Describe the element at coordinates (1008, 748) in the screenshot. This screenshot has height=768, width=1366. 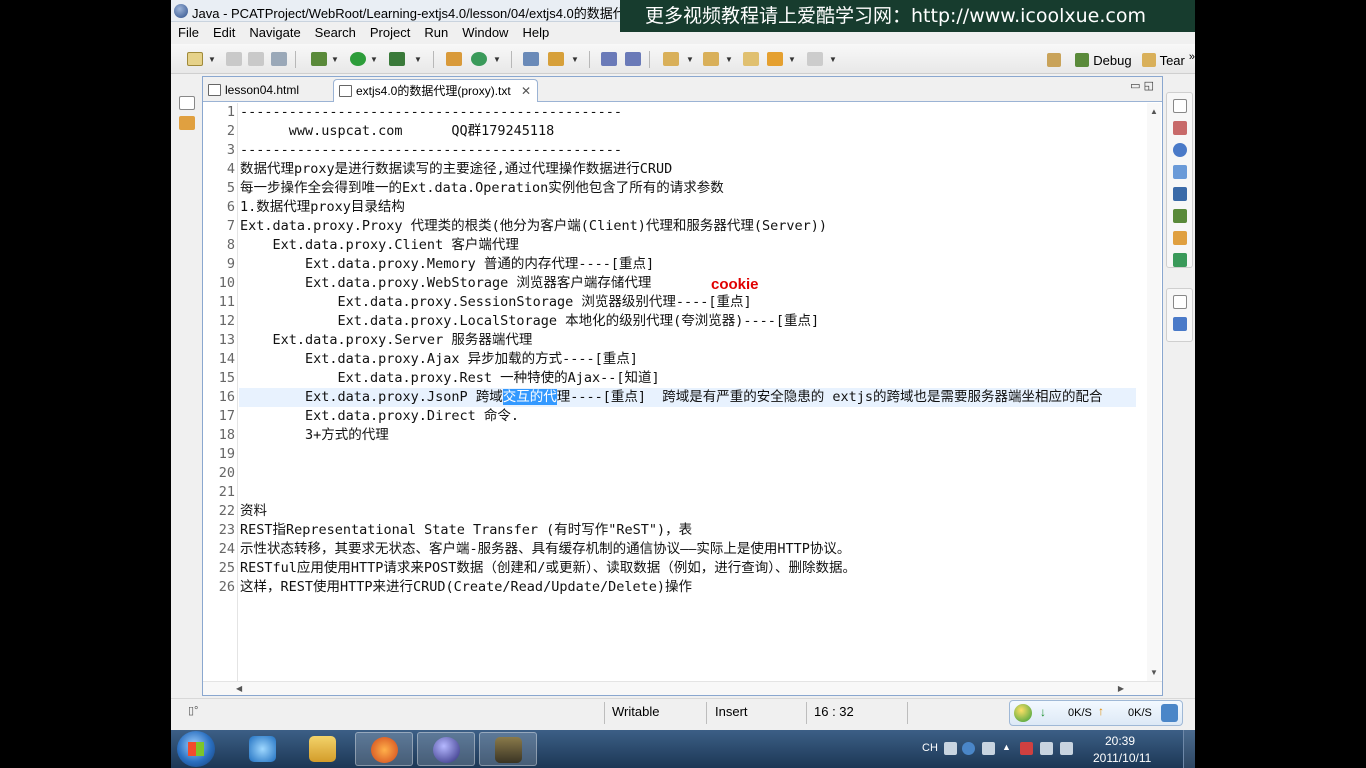
I see `show-hidden-icons-icon: ▲` at that location.